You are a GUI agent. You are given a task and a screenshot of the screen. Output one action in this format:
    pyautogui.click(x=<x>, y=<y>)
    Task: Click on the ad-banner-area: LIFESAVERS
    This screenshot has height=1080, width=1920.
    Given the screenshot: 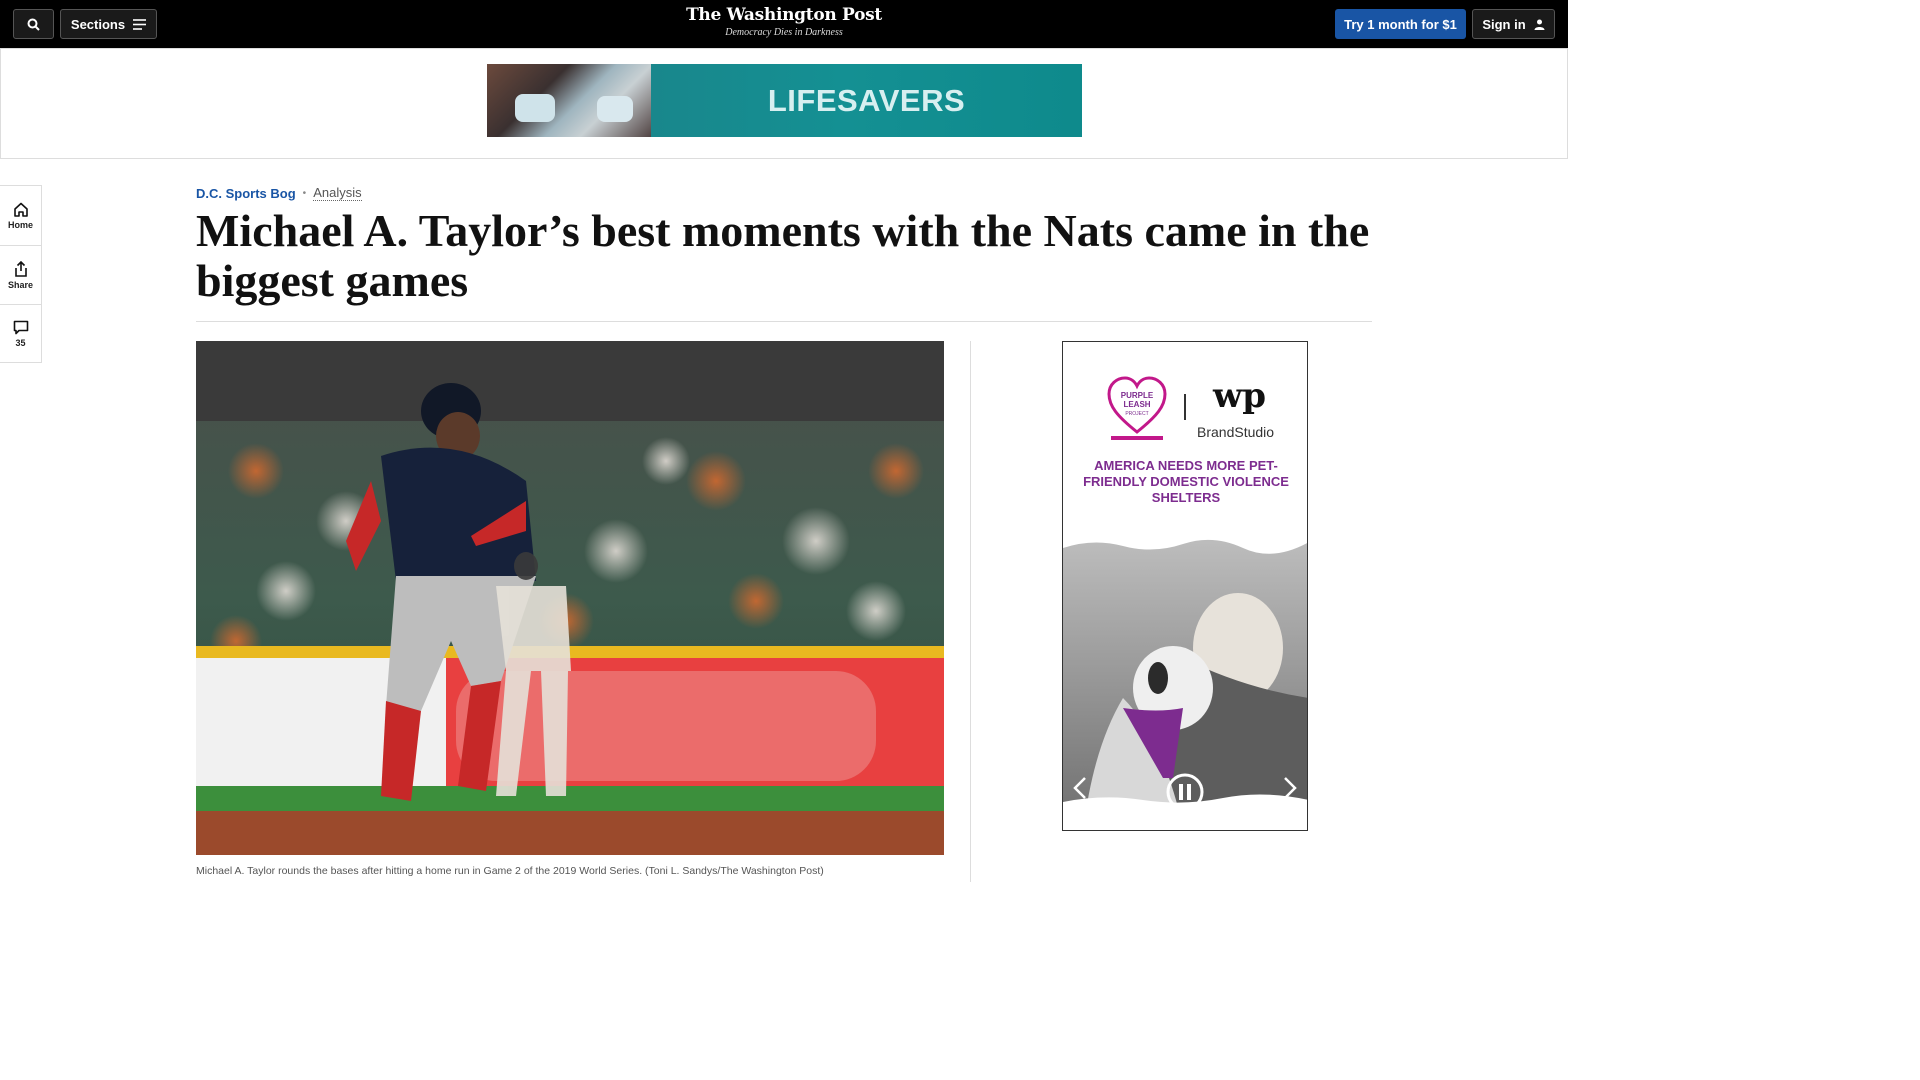 What is the action you would take?
    pyautogui.click(x=784, y=103)
    